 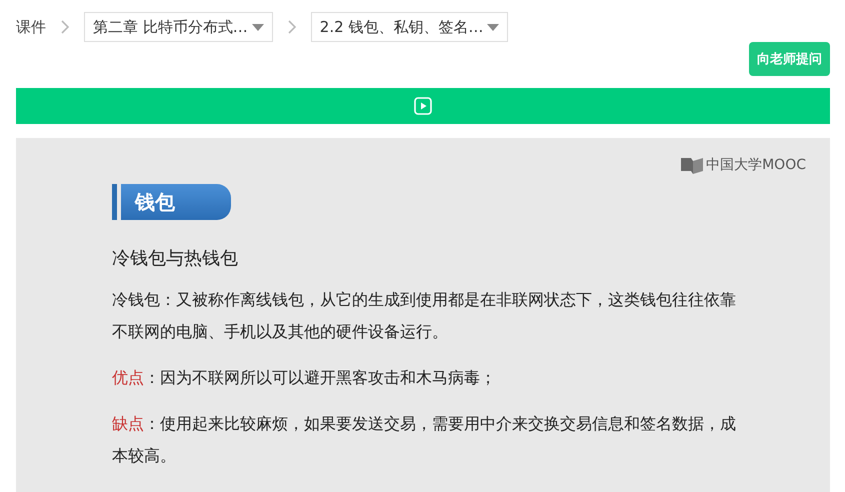 I want to click on paragraph: 优点：因为不联网所以可以避开黑客攻击和木马病毒；, so click(x=304, y=378).